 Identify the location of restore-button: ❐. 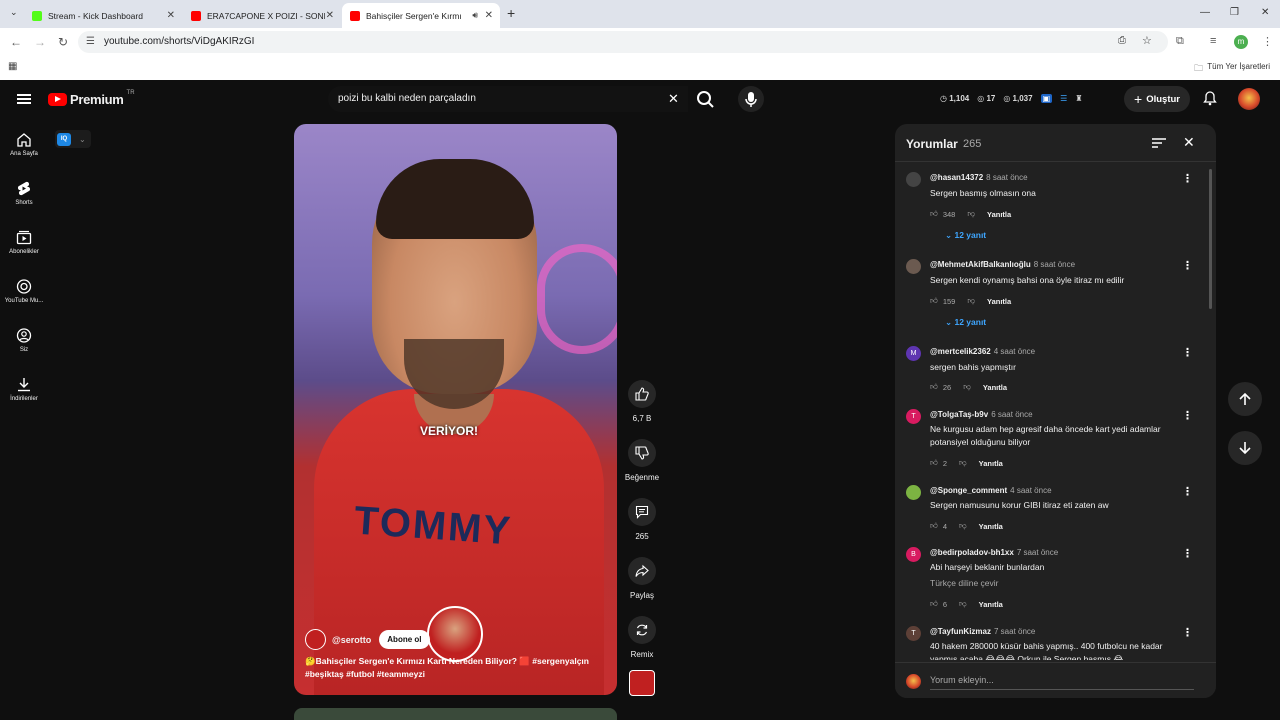
(1234, 12).